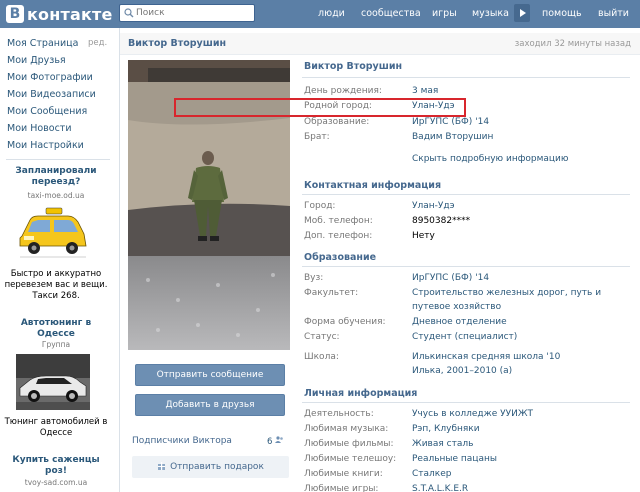  Describe the element at coordinates (345, 322) in the screenshot. I see `study-form-label: Форма обучения:` at that location.